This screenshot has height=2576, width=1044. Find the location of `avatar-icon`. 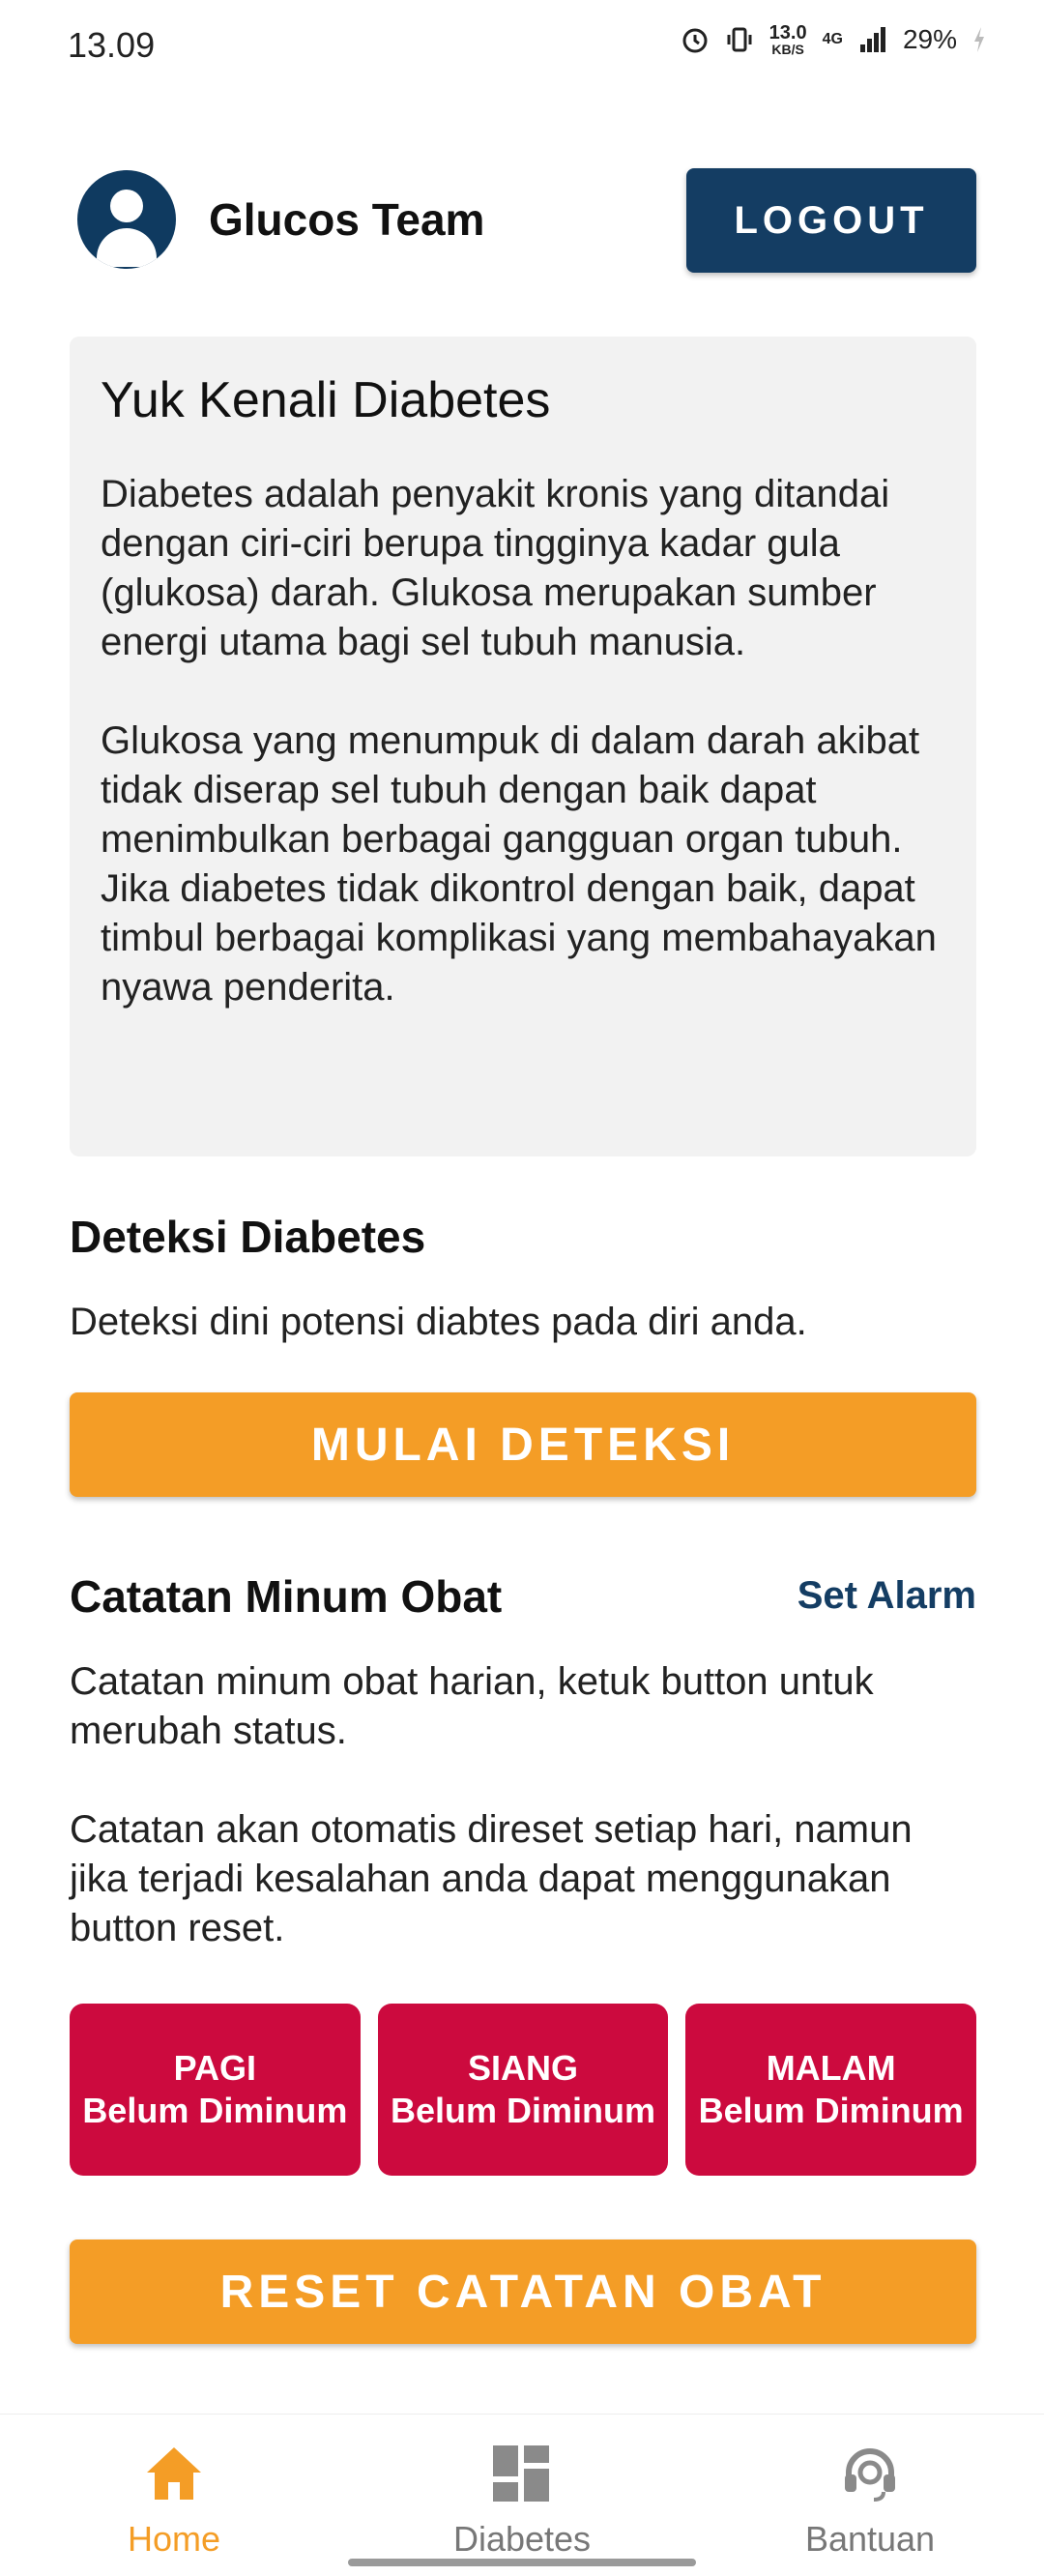

avatar-icon is located at coordinates (126, 219).